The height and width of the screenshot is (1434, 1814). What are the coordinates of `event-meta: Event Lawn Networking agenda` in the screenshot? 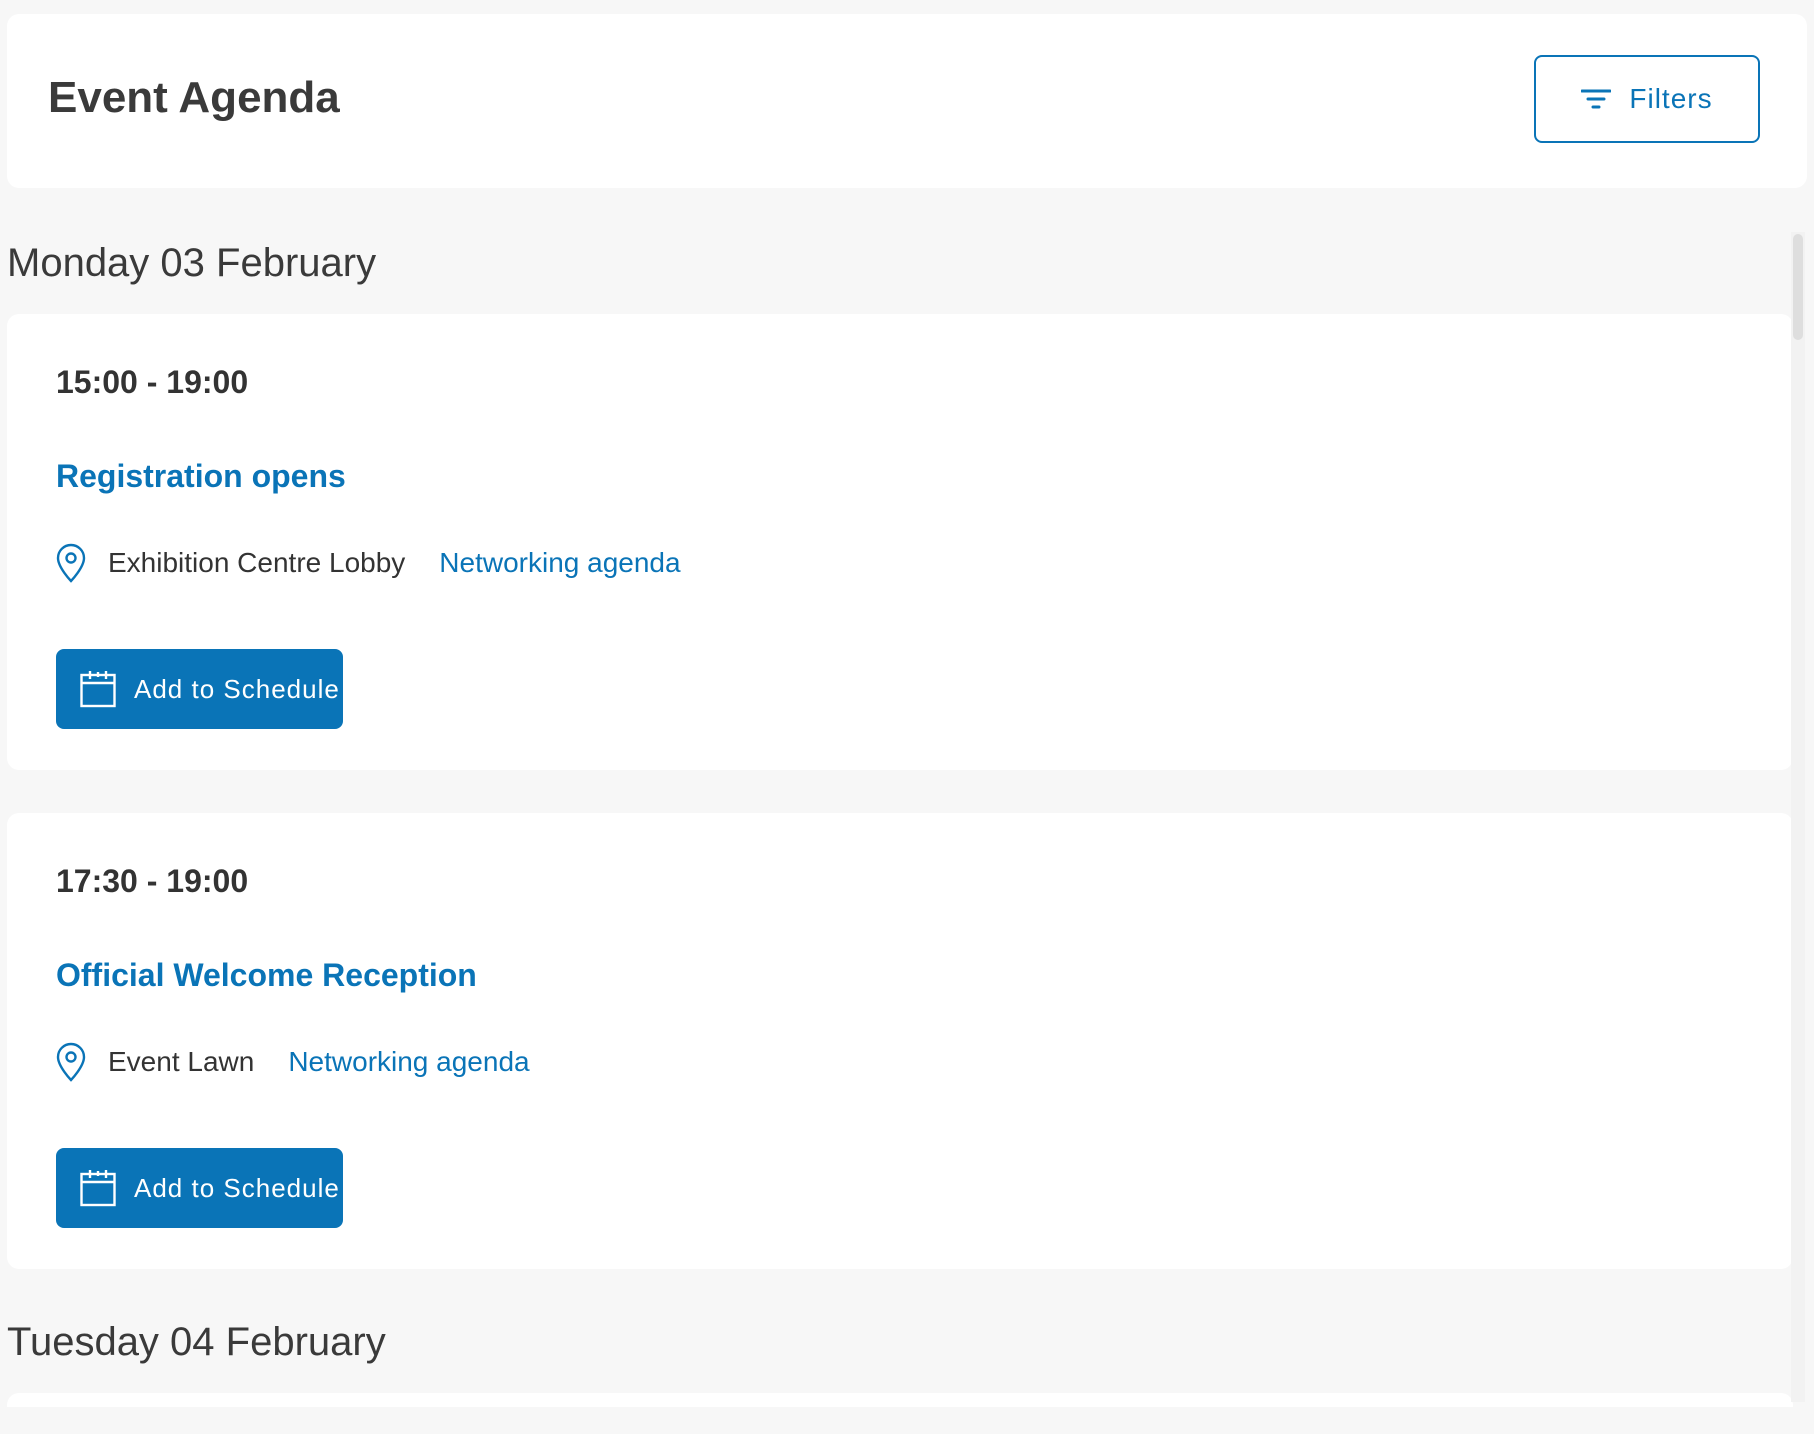 It's located at (293, 1062).